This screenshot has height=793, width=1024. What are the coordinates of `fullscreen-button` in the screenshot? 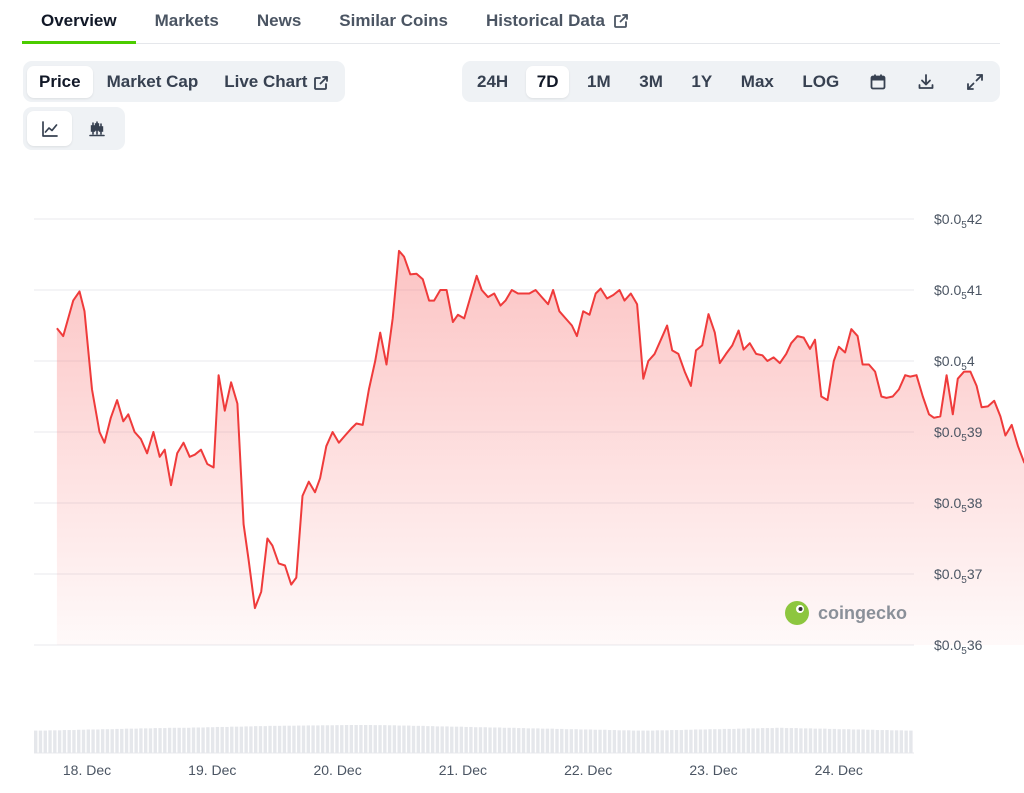 It's located at (975, 82).